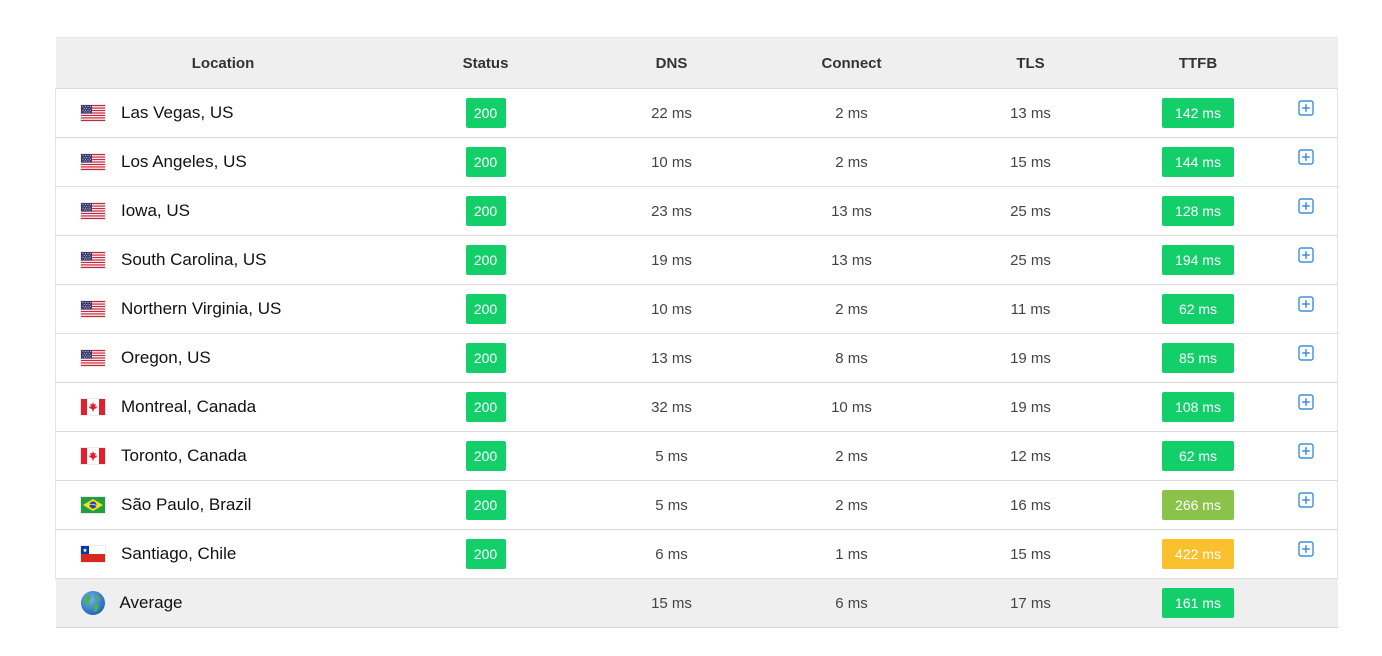 This screenshot has height=656, width=1382. I want to click on location-cell: Northern Virginia, US, so click(223, 309).